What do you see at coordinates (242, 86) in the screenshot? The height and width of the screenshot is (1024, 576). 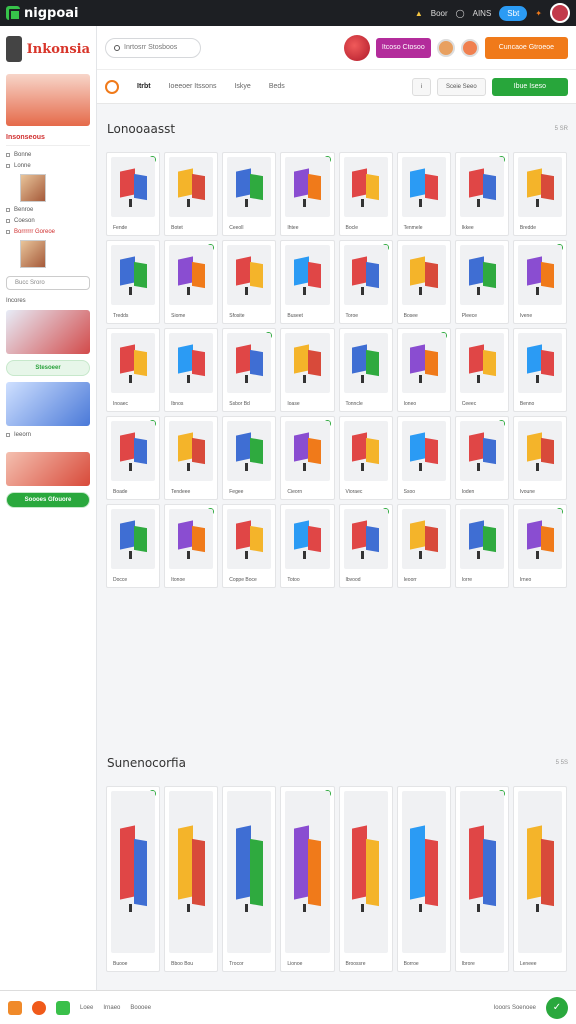 I see `tab-3: Iskye` at bounding box center [242, 86].